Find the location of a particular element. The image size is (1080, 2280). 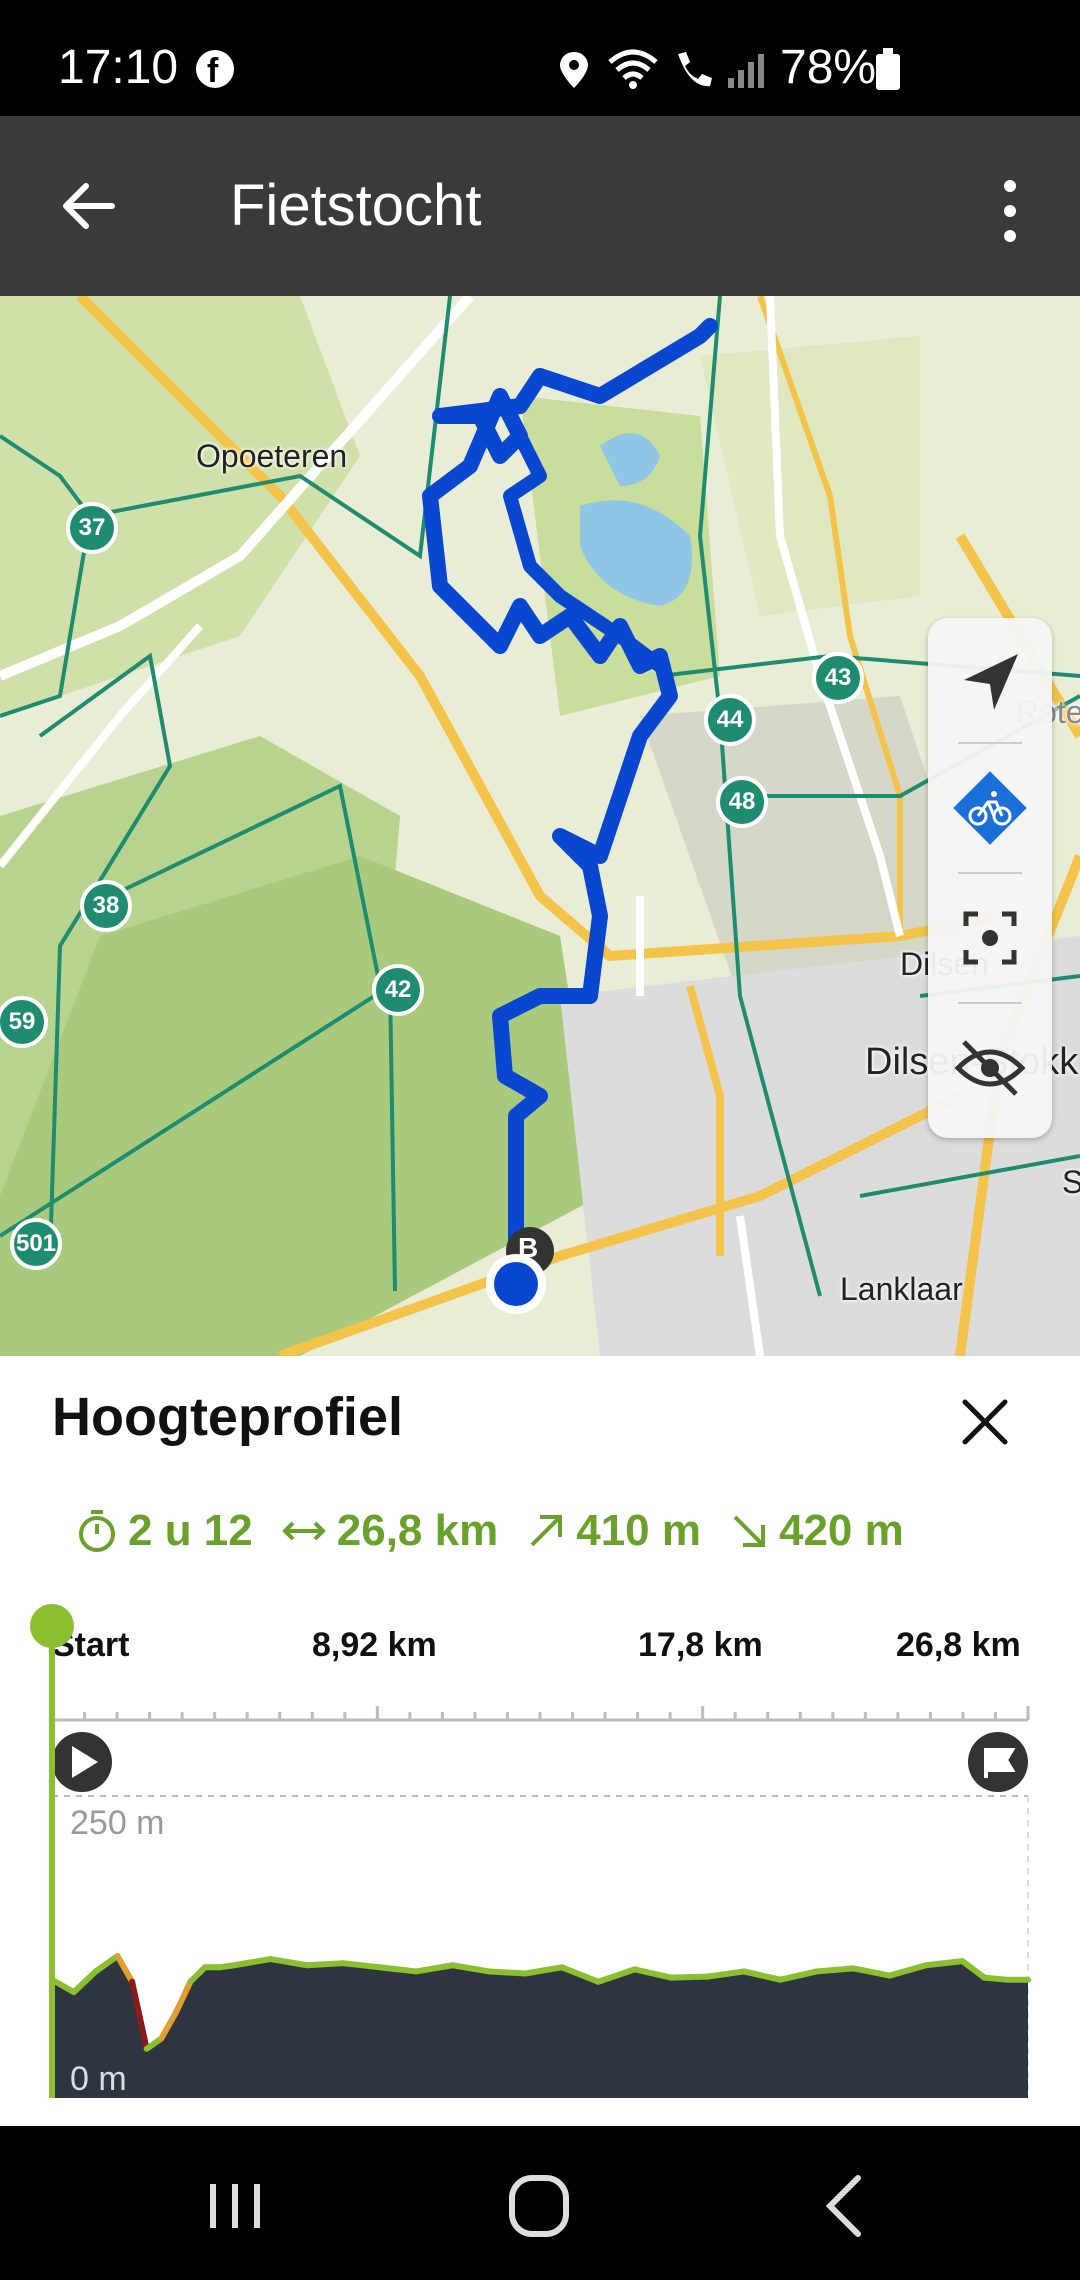

distance-stat: 26,8 km is located at coordinates (389, 1531).